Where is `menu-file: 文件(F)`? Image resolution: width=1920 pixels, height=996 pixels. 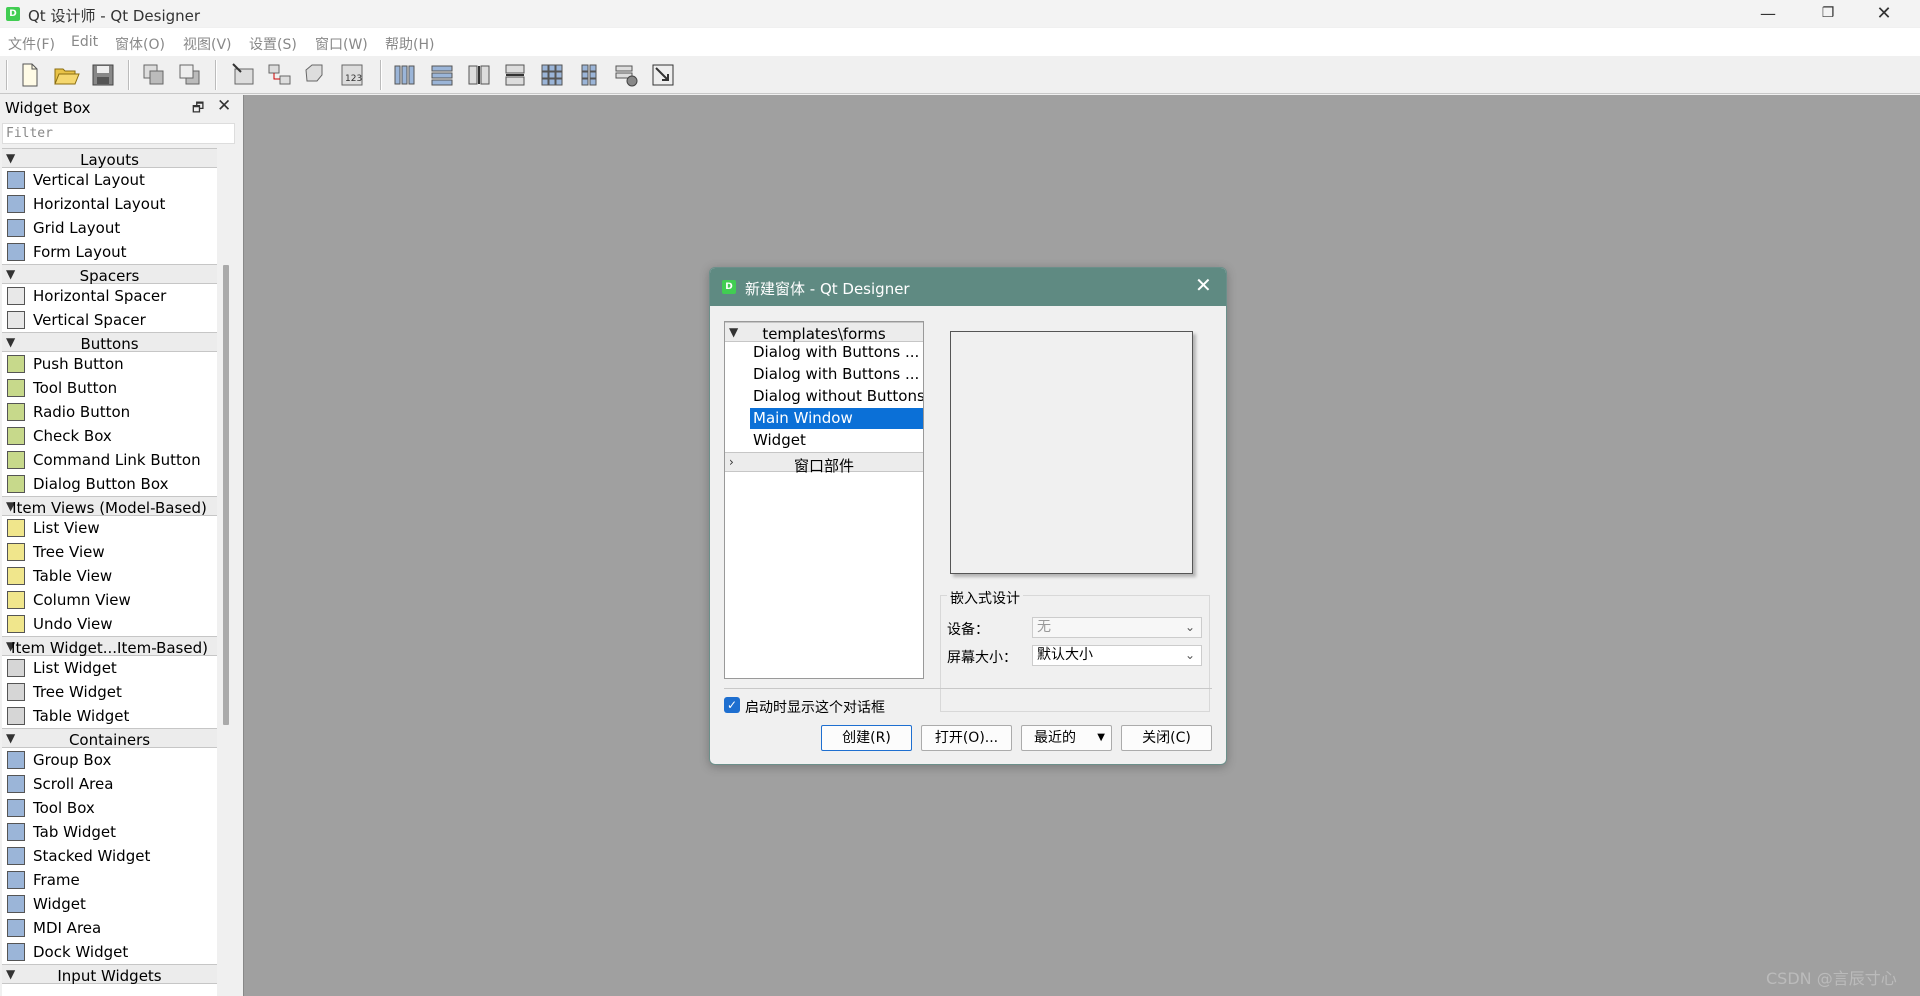 menu-file: 文件(F) is located at coordinates (31, 44).